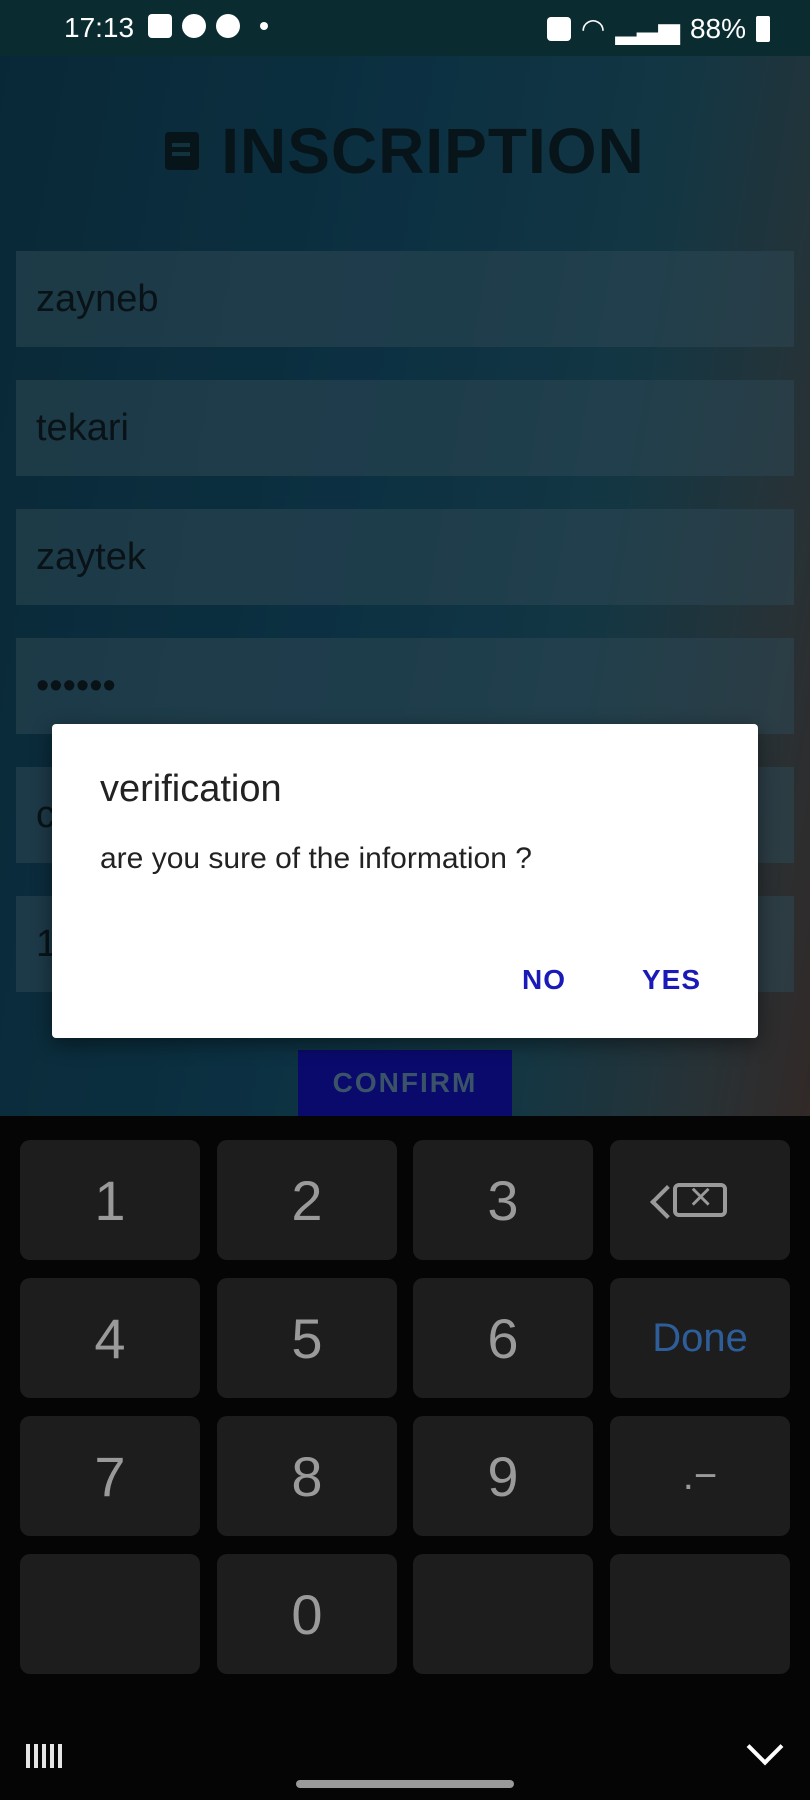  What do you see at coordinates (503, 1200) in the screenshot?
I see `key-3: 3` at bounding box center [503, 1200].